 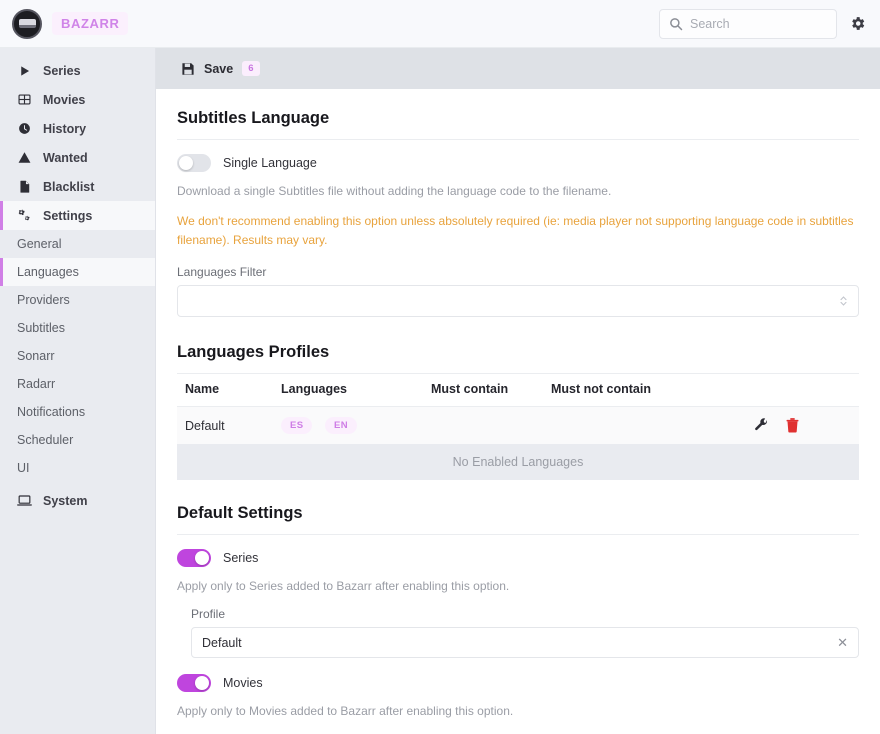 What do you see at coordinates (194, 558) in the screenshot?
I see `series-default-toggle` at bounding box center [194, 558].